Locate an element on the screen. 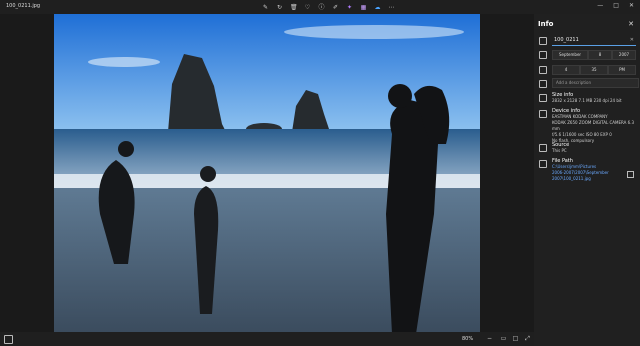 This screenshot has height=346, width=640. maximize-button: □ is located at coordinates (616, 5).